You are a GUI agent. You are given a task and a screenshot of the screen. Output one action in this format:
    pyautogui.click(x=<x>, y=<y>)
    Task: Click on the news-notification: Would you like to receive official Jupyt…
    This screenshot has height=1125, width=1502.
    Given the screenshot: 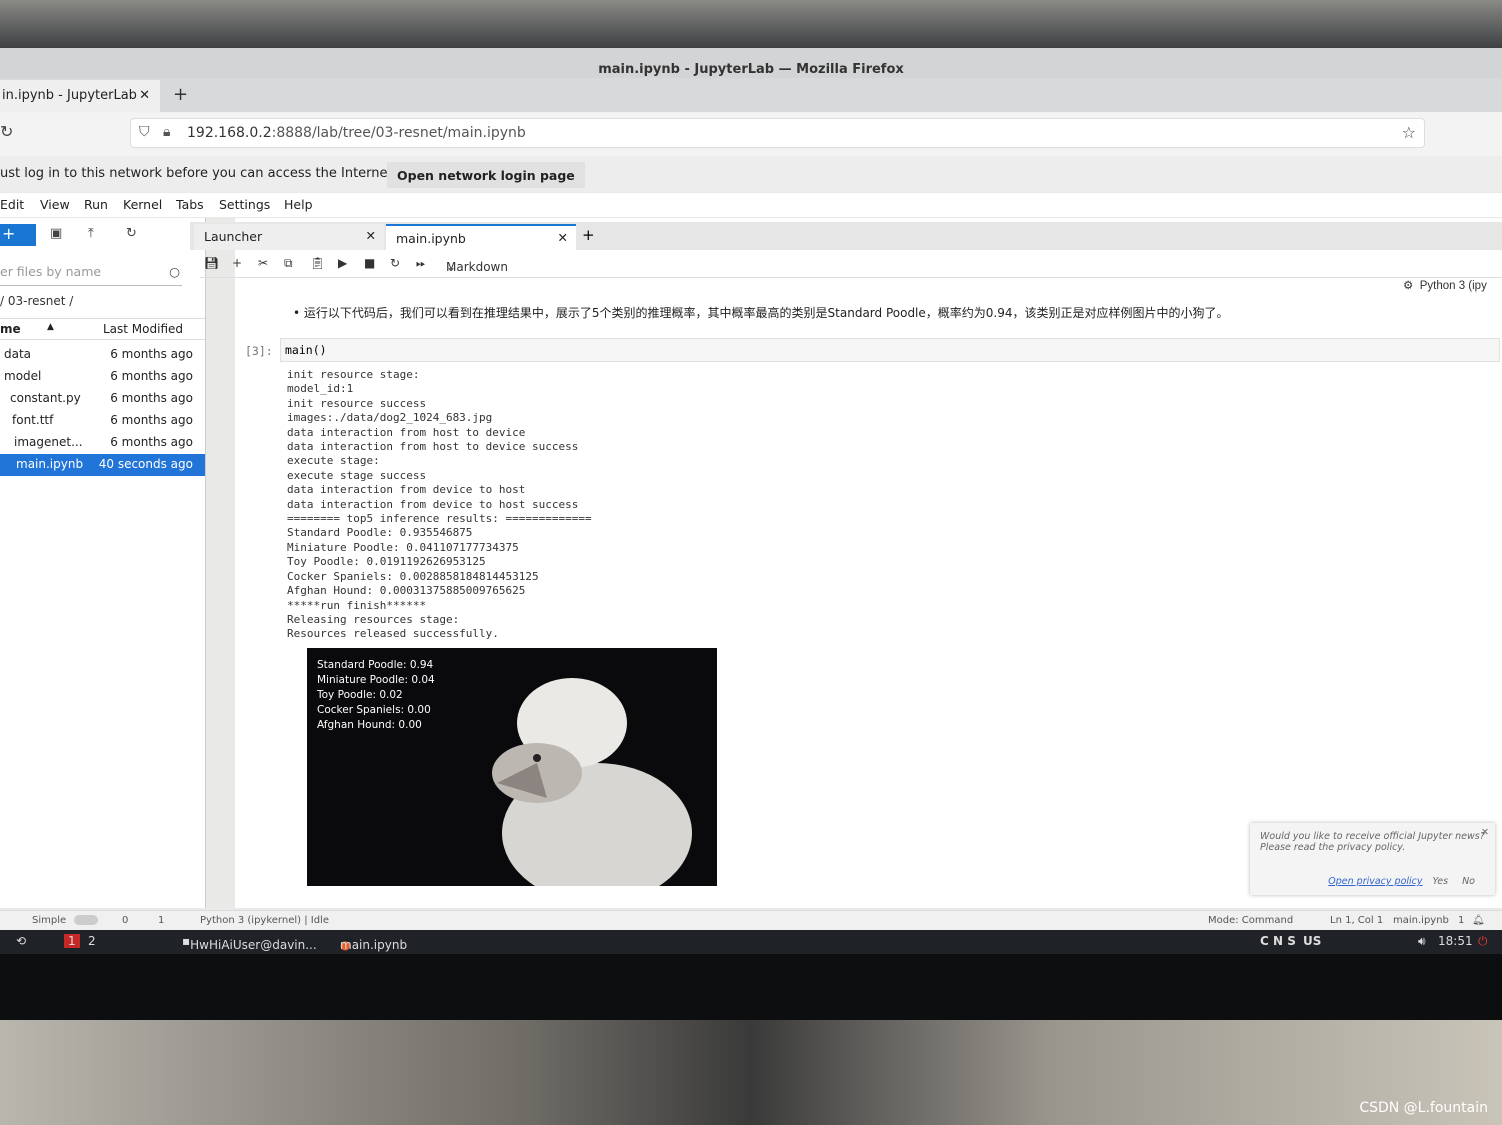 What is the action you would take?
    pyautogui.click(x=1372, y=859)
    